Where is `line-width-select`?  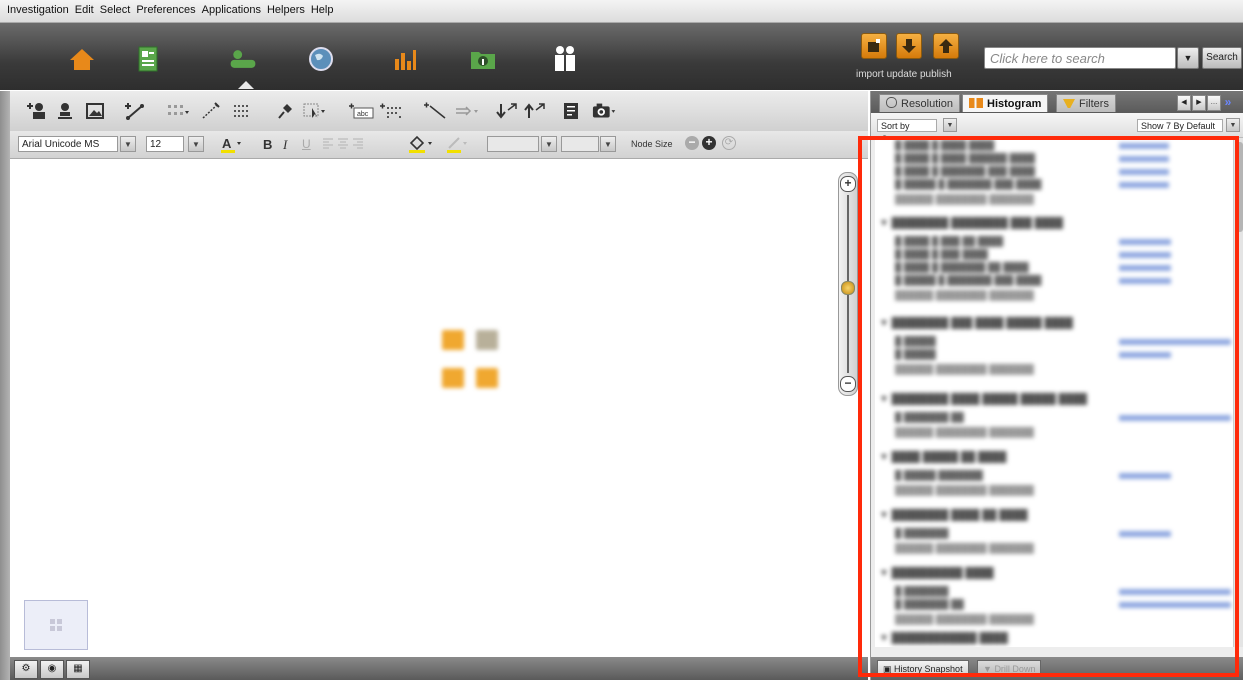
line-width-select is located at coordinates (513, 144).